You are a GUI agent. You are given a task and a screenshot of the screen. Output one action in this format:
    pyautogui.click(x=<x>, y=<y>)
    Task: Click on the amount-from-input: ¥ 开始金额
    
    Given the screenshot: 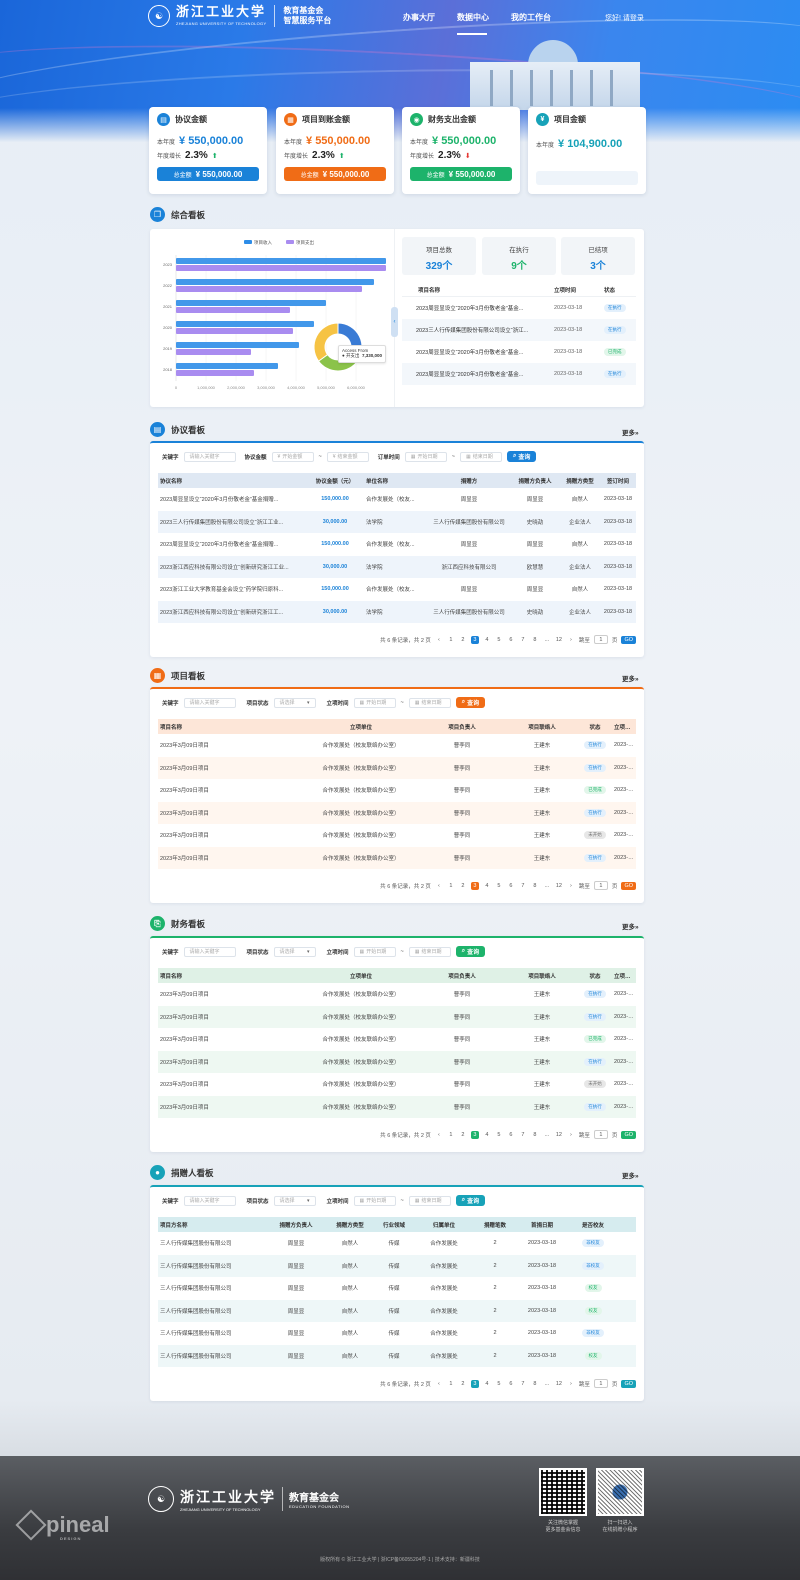 What is the action you would take?
    pyautogui.click(x=292, y=456)
    